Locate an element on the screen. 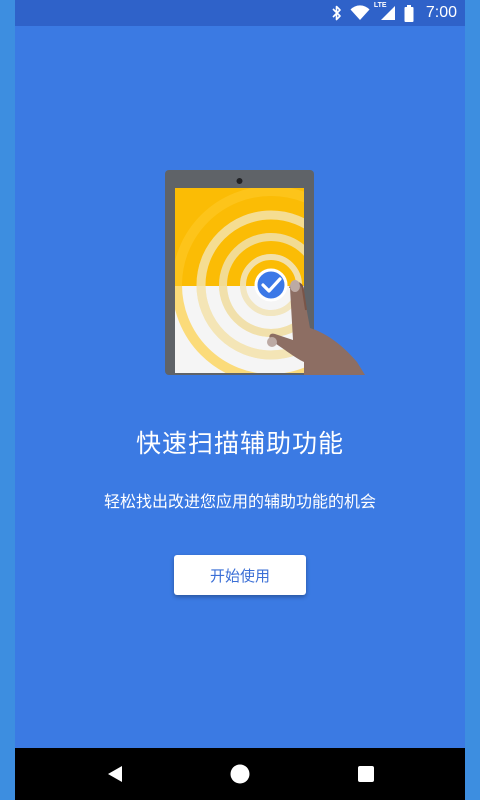 The image size is (480, 800). recents-icon is located at coordinates (366, 774).